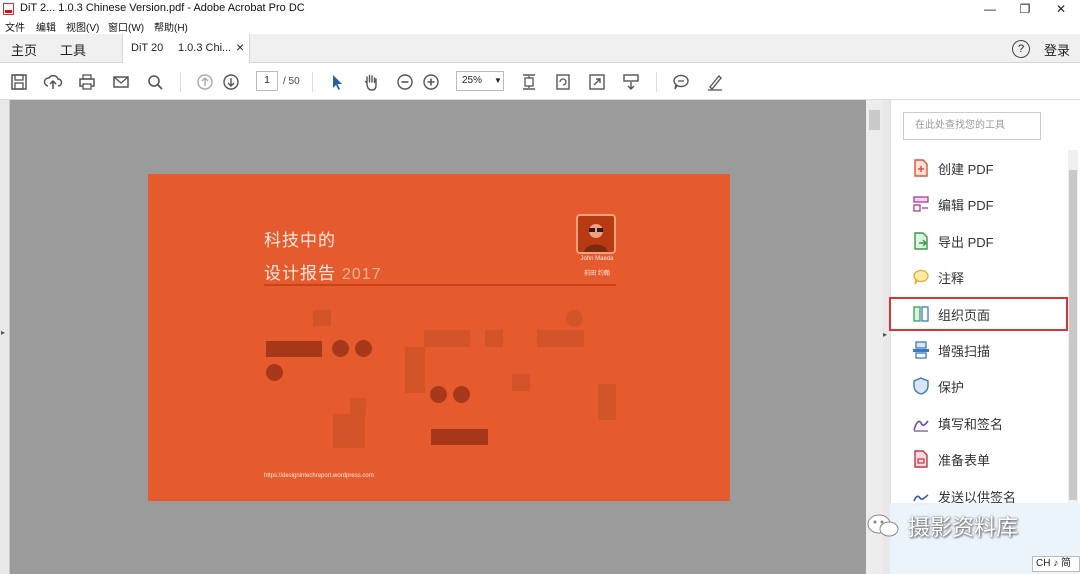 This screenshot has width=1080, height=574. Describe the element at coordinates (715, 82) in the screenshot. I see `sign-icon` at that location.